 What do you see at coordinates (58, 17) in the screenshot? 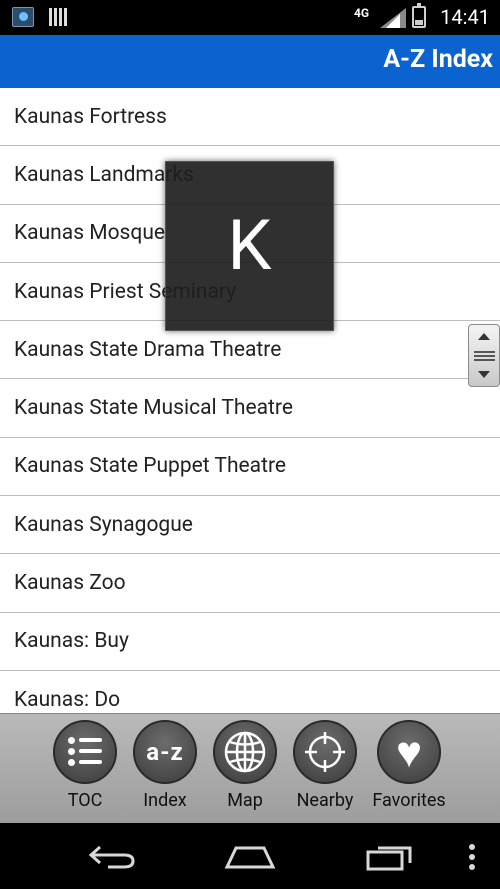
I see `notification-barcode-icon` at bounding box center [58, 17].